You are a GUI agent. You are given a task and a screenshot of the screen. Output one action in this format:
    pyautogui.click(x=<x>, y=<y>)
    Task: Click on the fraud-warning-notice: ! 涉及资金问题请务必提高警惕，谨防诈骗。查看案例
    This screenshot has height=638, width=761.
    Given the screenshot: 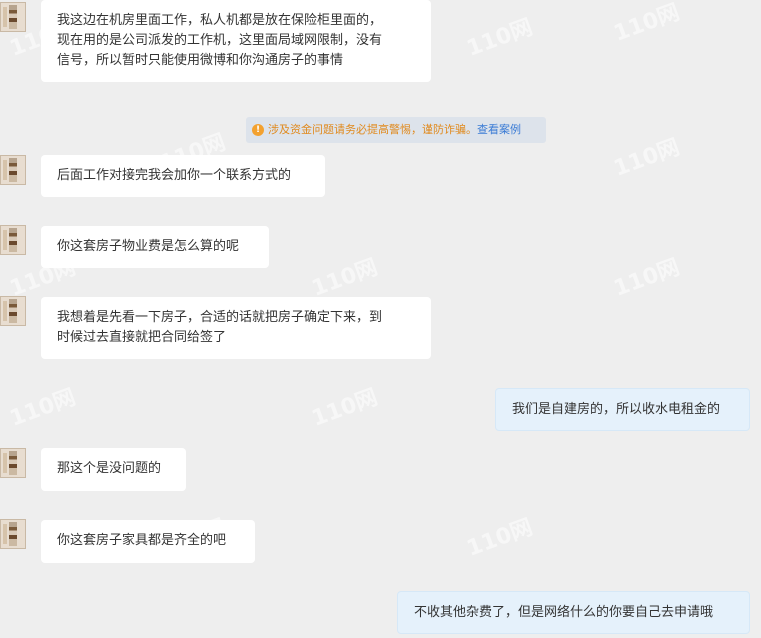 What is the action you would take?
    pyautogui.click(x=396, y=130)
    